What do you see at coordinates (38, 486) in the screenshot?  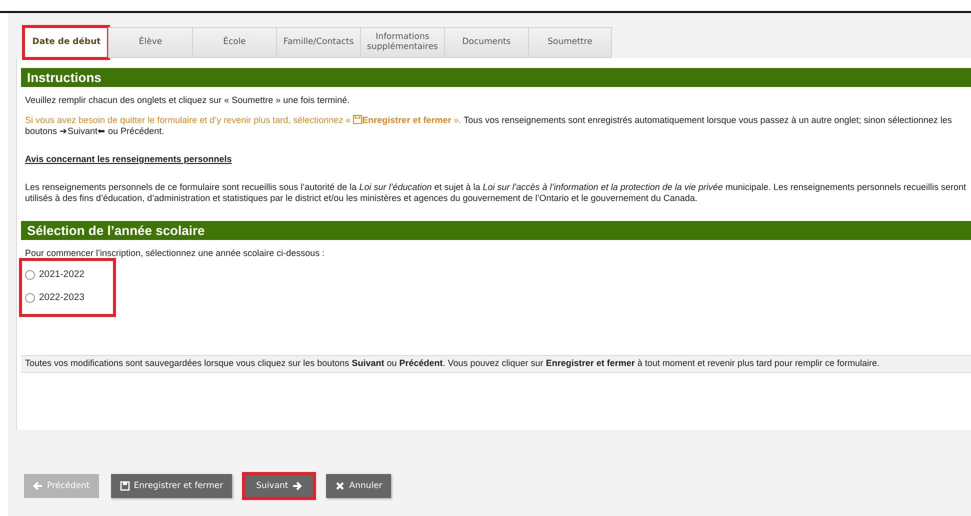 I see `arrow-left-icon` at bounding box center [38, 486].